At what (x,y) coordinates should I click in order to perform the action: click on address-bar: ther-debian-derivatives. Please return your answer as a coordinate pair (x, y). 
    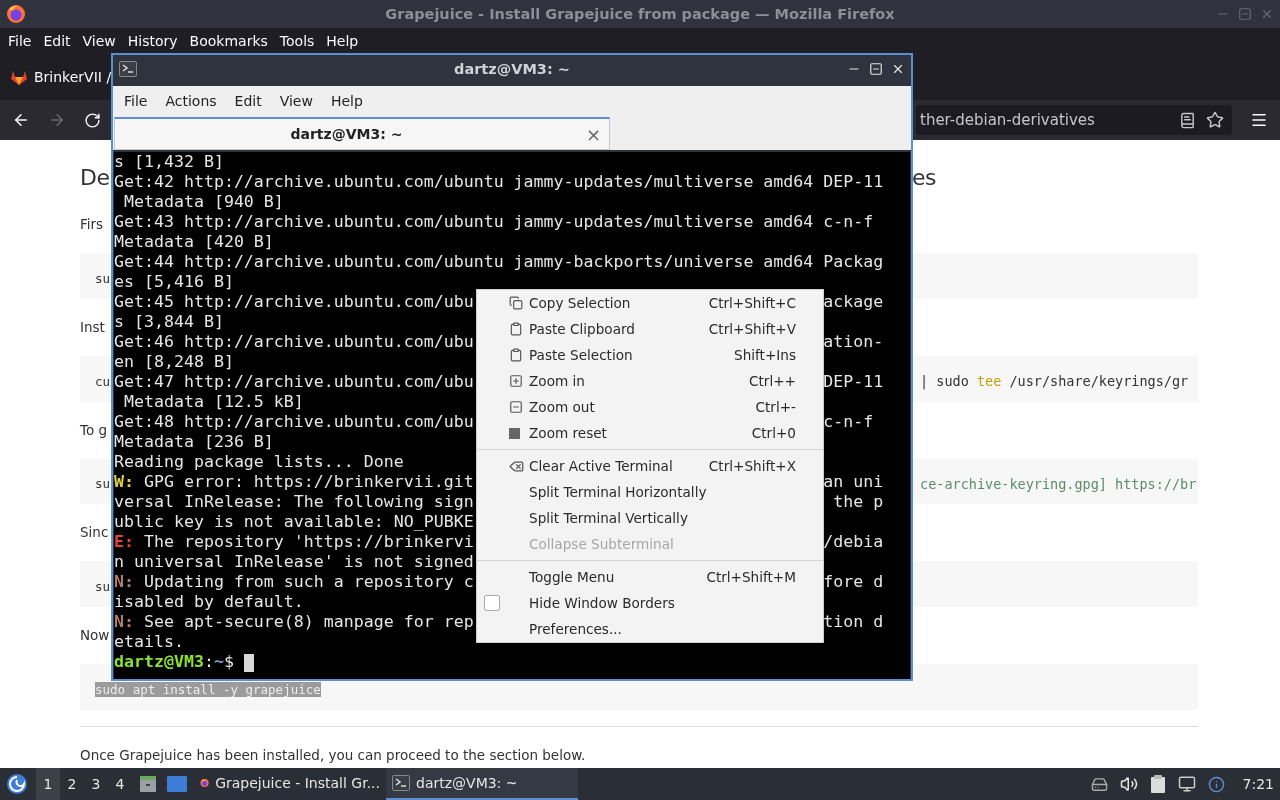
    Looking at the image, I should click on (1074, 120).